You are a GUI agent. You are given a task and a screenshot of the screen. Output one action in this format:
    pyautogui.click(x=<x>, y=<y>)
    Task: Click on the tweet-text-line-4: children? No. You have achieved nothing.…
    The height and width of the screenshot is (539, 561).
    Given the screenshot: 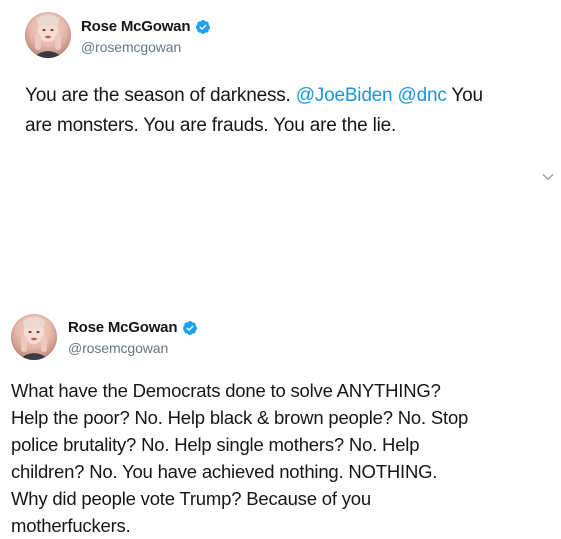 What is the action you would take?
    pyautogui.click(x=224, y=471)
    